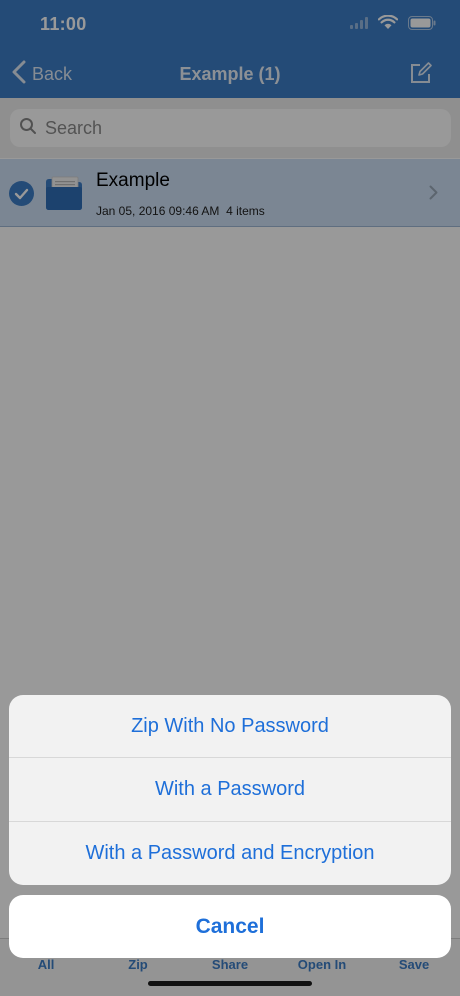  I want to click on zip-with-password-option: With a Password, so click(230, 790).